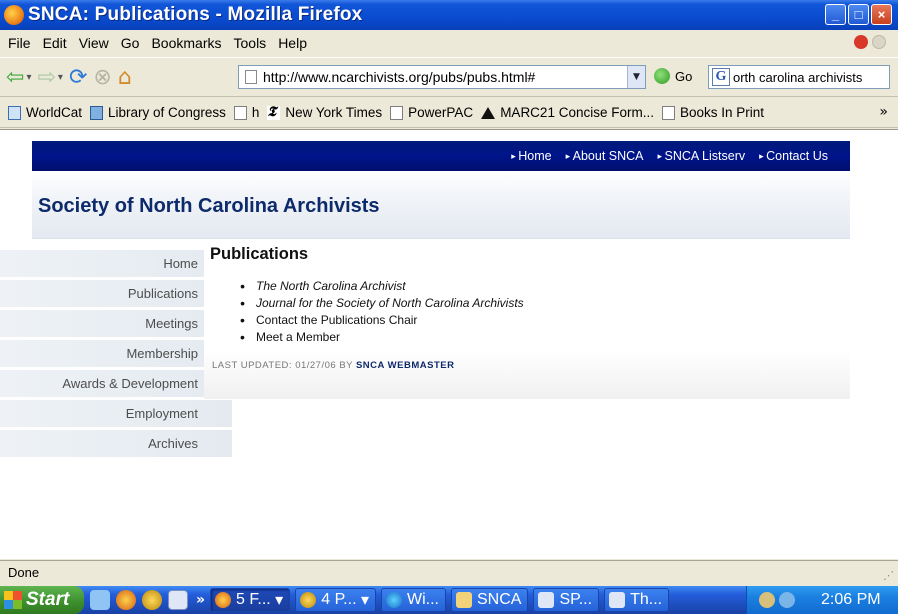 This screenshot has height=614, width=898. Describe the element at coordinates (209, 206) in the screenshot. I see `site-title: Society of North Carolina Archivists` at that location.